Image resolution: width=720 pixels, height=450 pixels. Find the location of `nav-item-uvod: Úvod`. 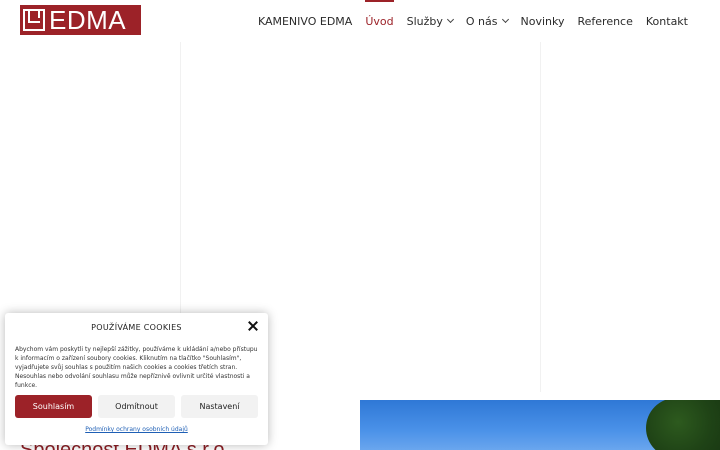

nav-item-uvod: Úvod is located at coordinates (379, 21).